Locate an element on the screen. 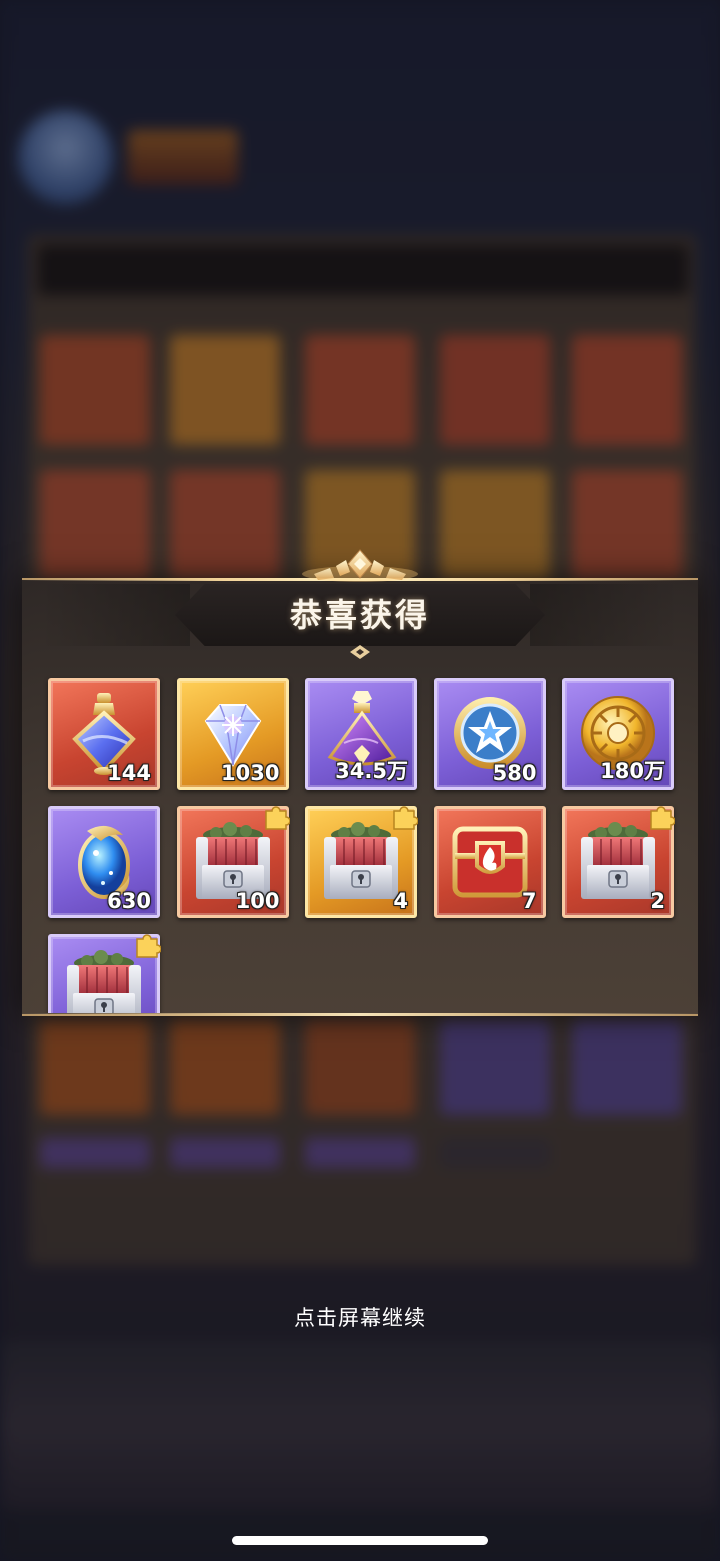 The height and width of the screenshot is (1561, 720). reward-item: 4 is located at coordinates (361, 862).